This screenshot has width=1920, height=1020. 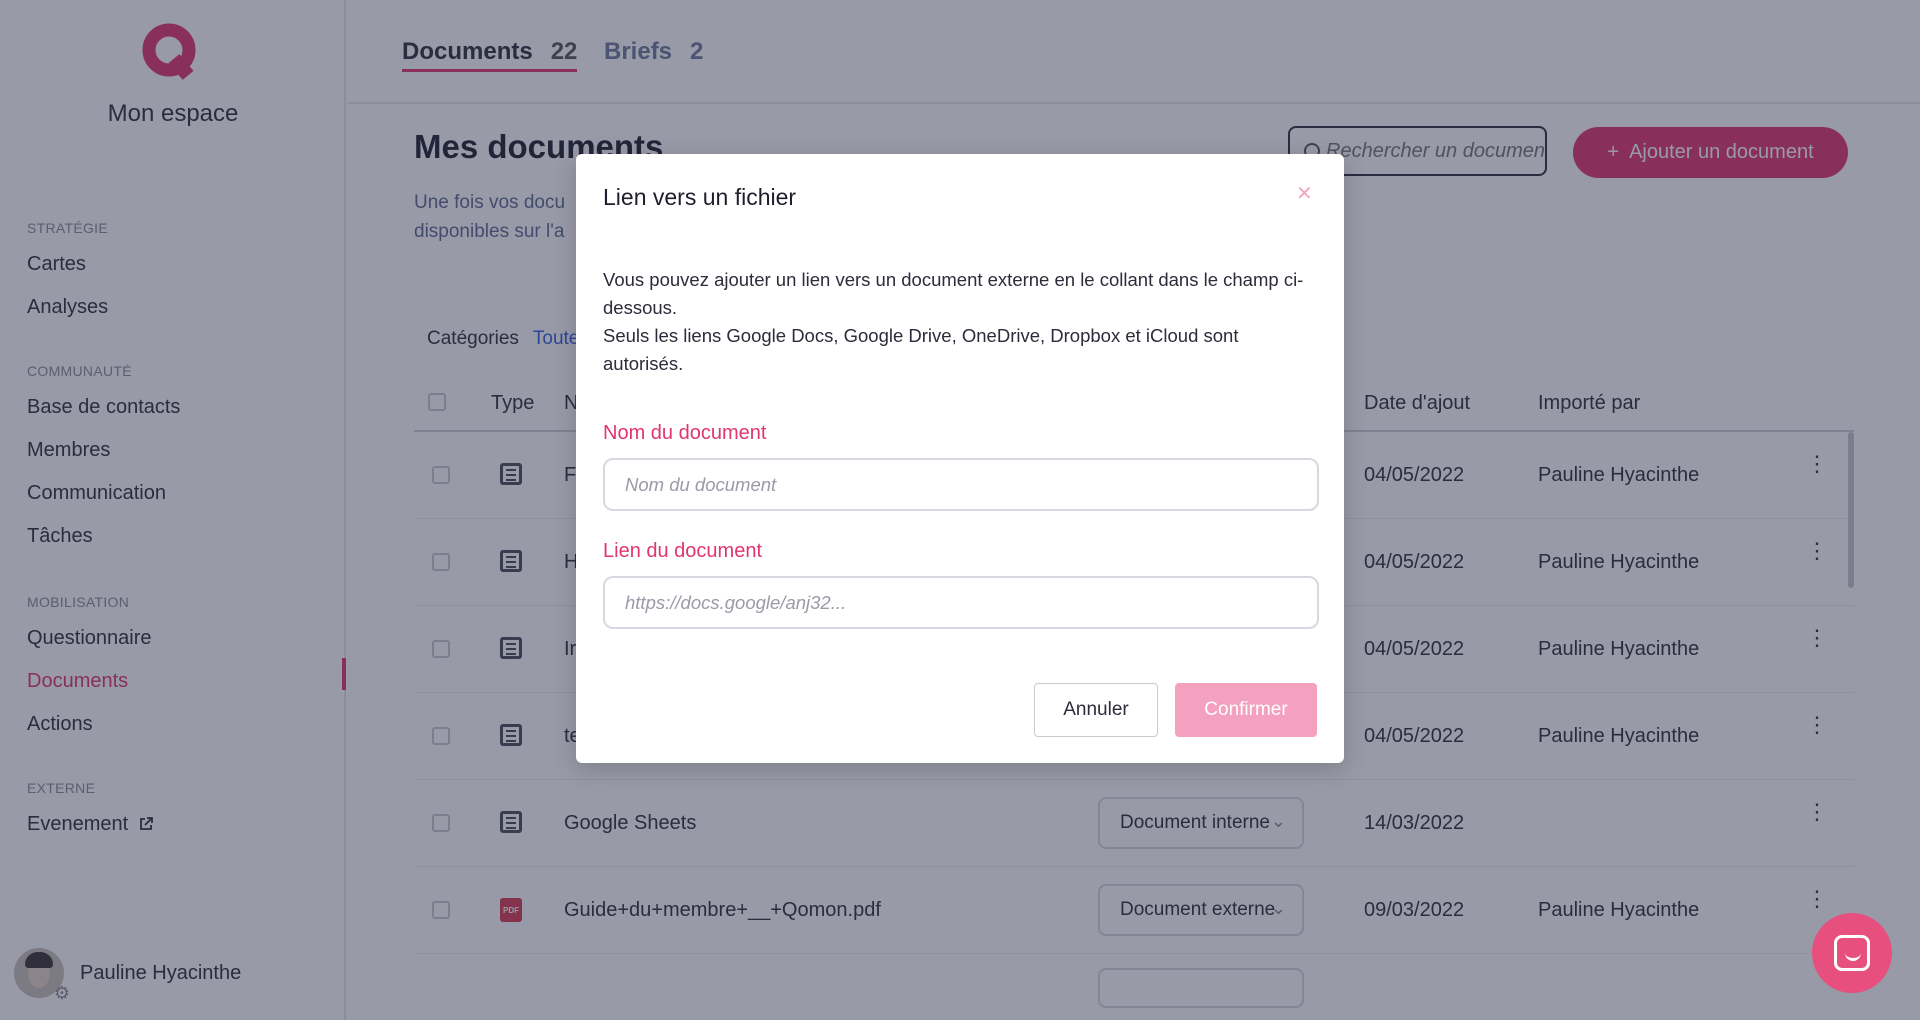 I want to click on cancel-button: Annuler, so click(x=1096, y=710).